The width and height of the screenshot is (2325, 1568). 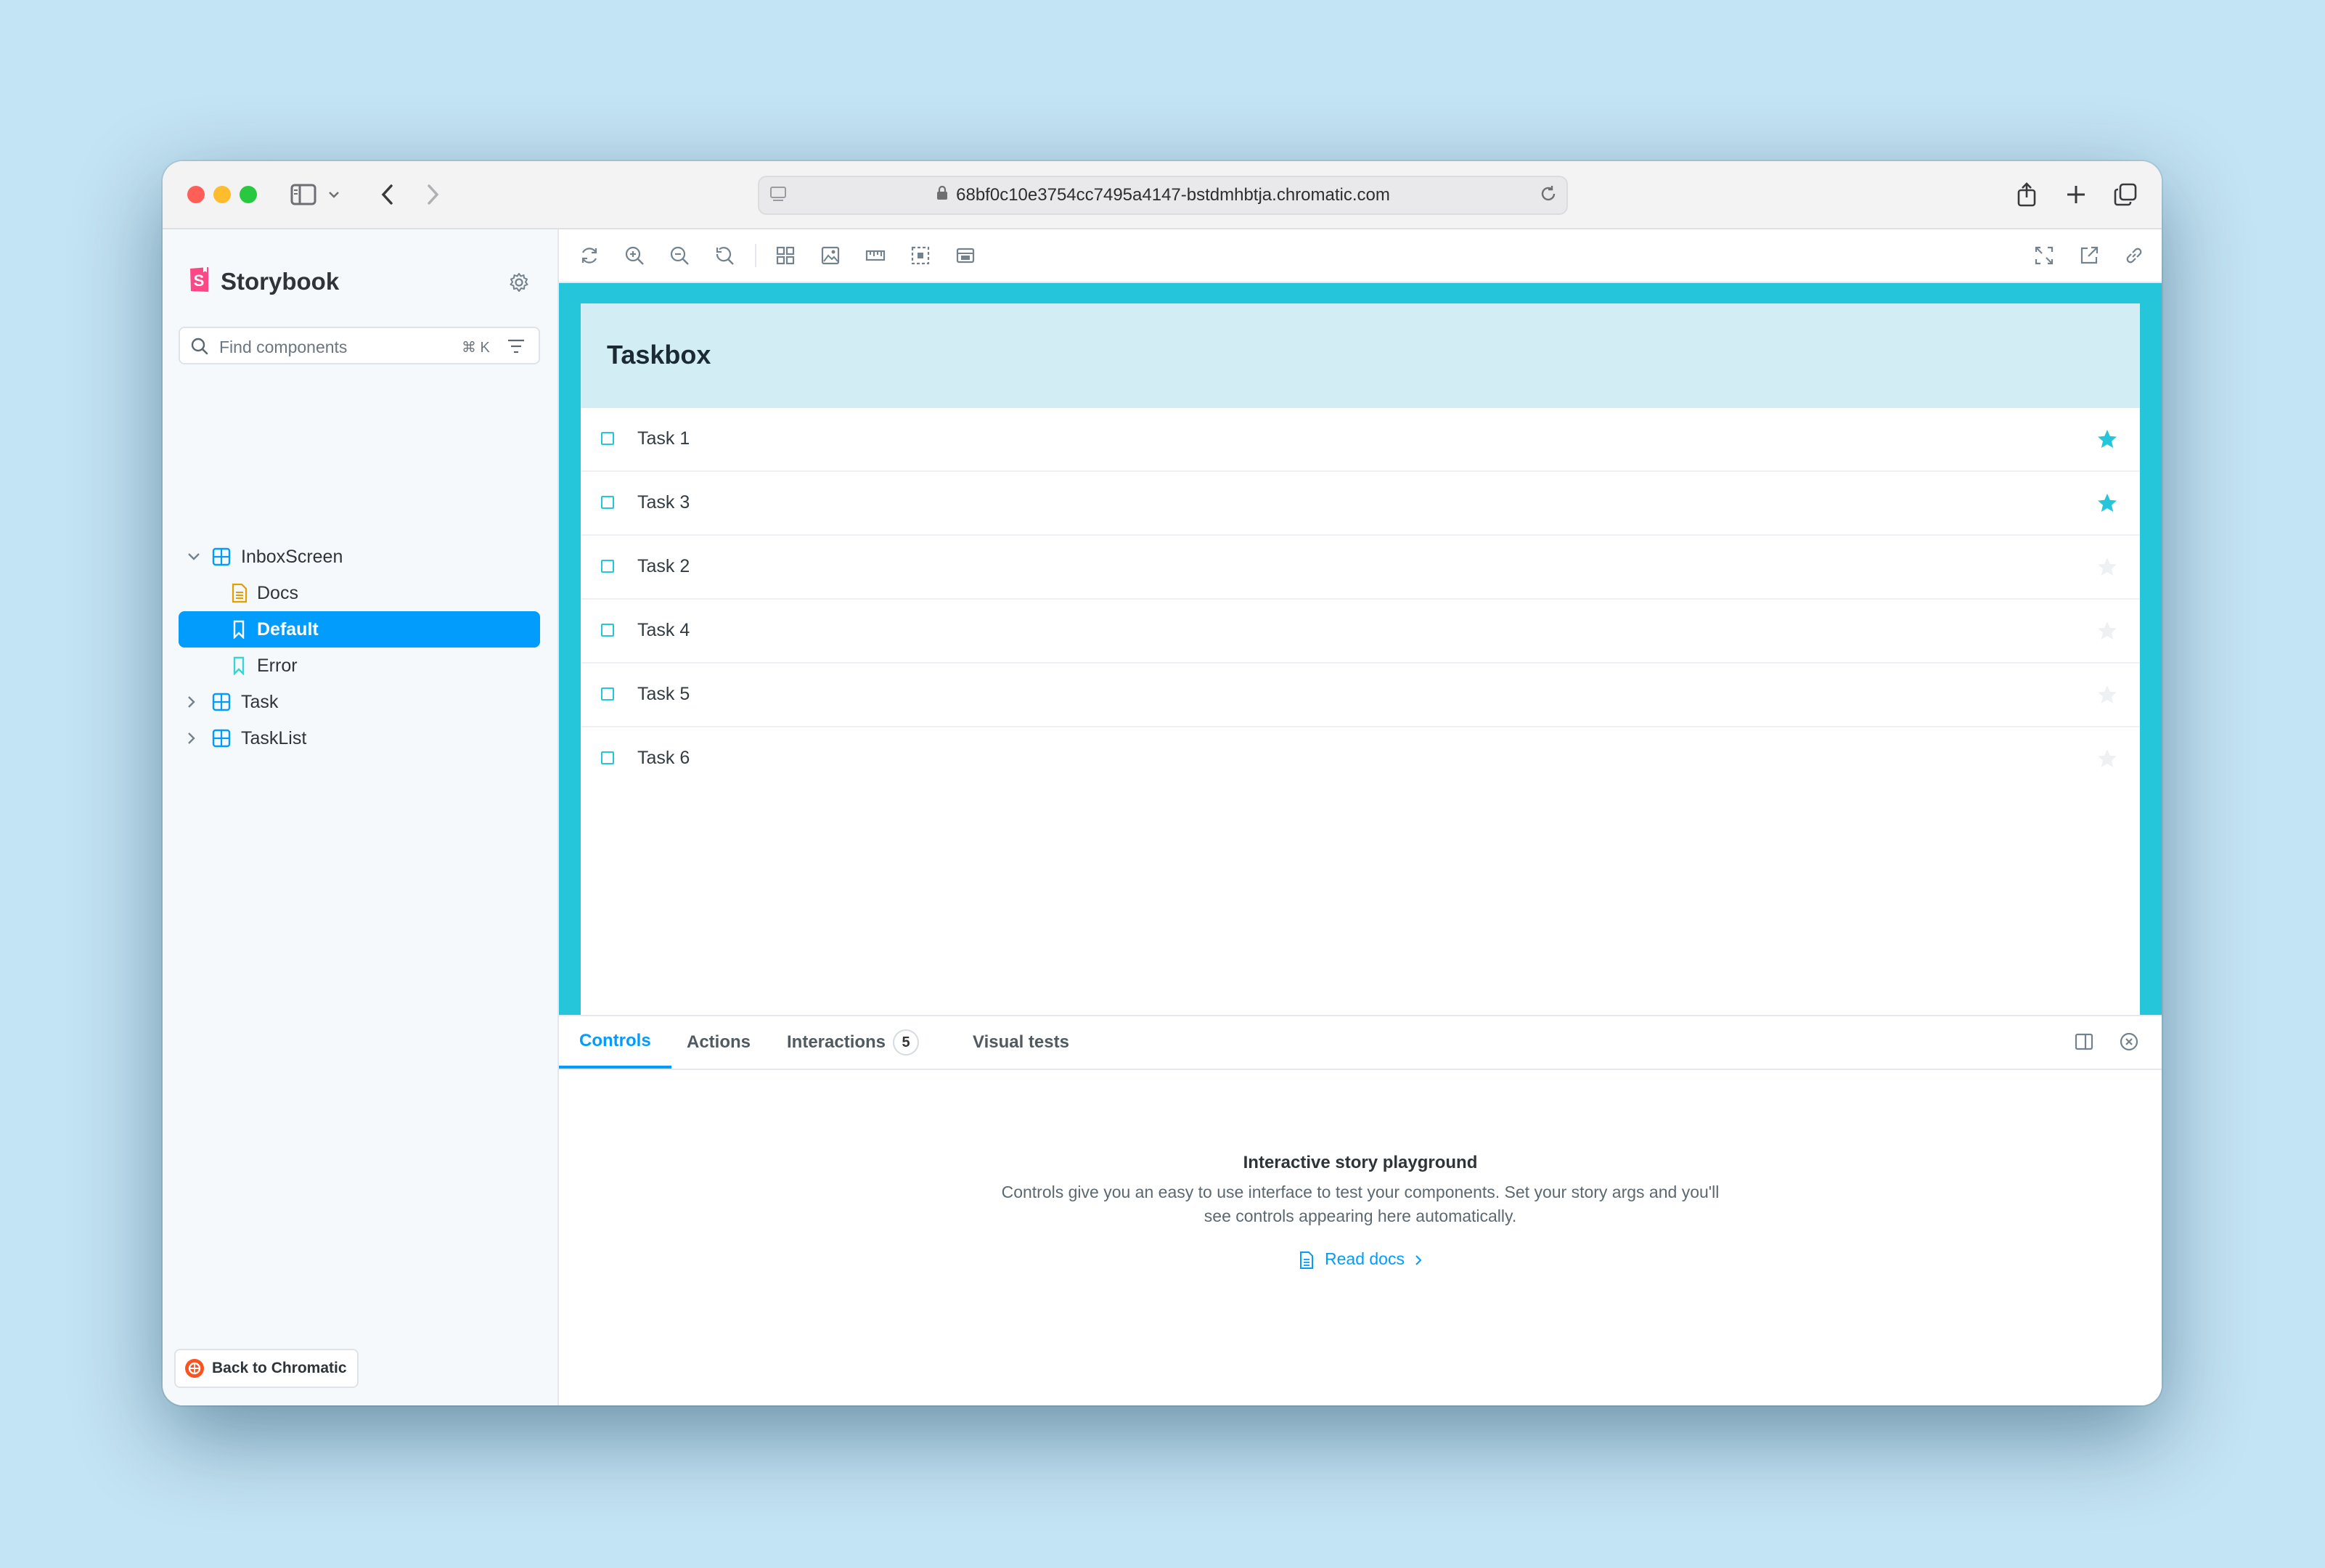 What do you see at coordinates (634, 256) in the screenshot?
I see `zoom-in-icon` at bounding box center [634, 256].